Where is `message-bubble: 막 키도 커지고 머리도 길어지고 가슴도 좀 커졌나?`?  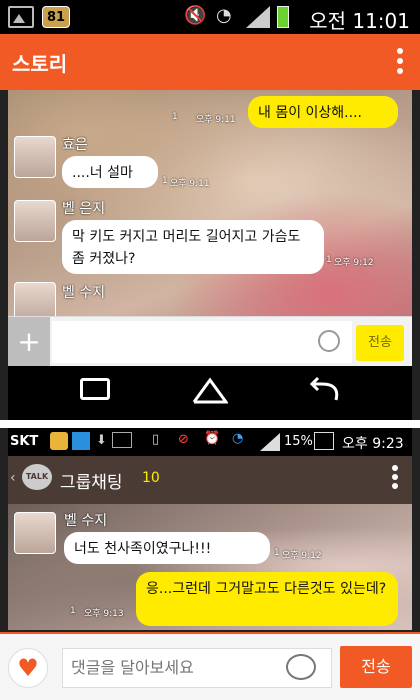 message-bubble: 막 키도 커지고 머리도 길어지고 가슴도 좀 커졌나? is located at coordinates (193, 247).